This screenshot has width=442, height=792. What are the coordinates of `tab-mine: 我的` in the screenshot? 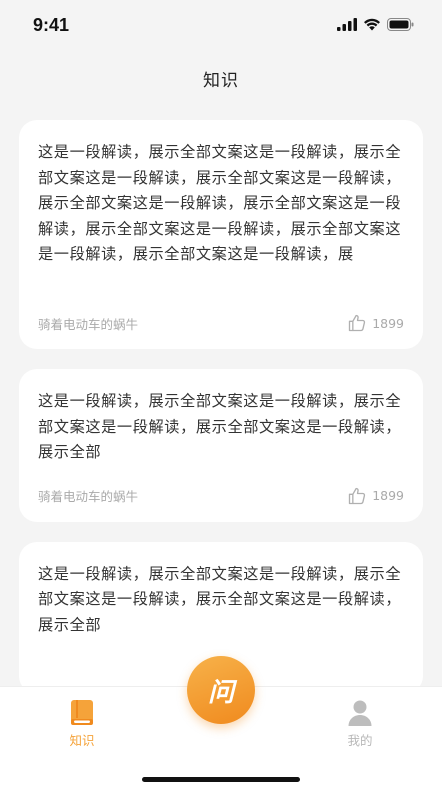 It's located at (360, 724).